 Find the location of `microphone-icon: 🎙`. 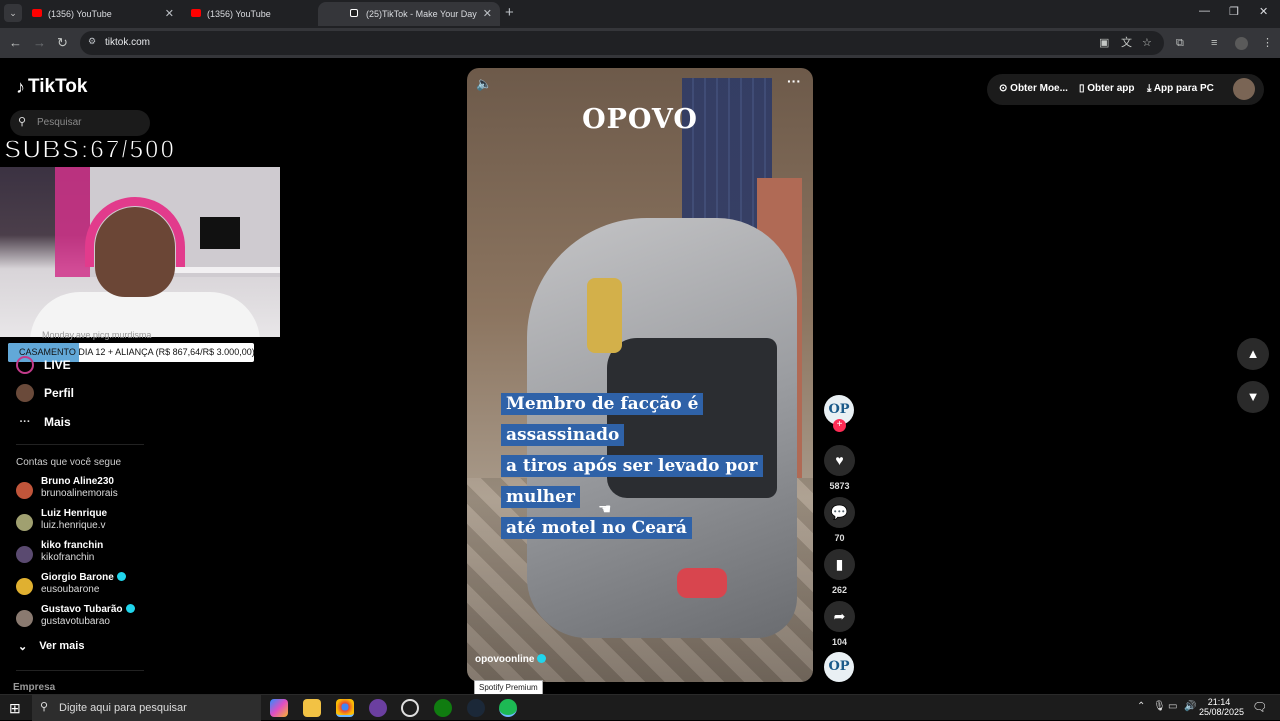

microphone-icon: 🎙 is located at coordinates (1159, 706).